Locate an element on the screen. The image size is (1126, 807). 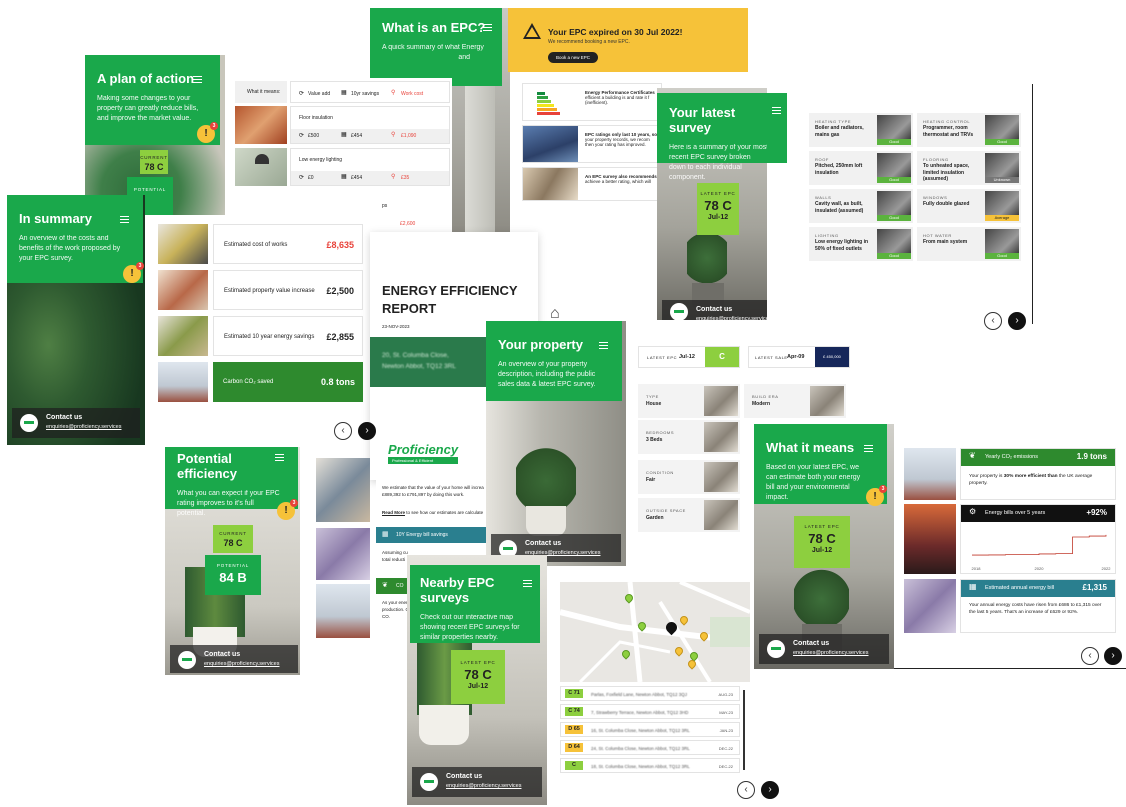
measure-item: Low energy lighting ⟳ £0 ▦ £454 ⚲ £35 is located at coordinates (370, 167).